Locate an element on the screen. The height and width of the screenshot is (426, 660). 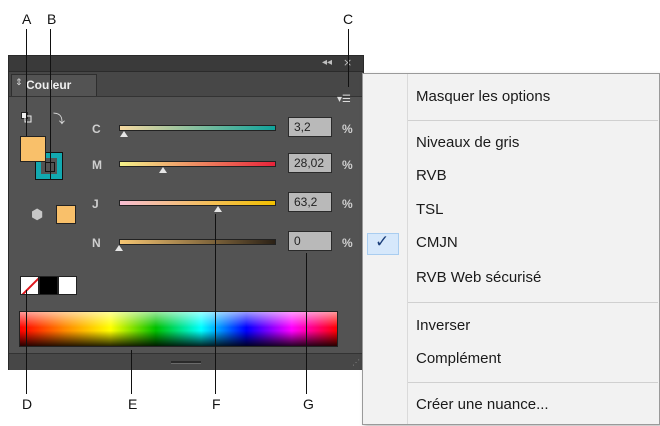
slider-label-n: N is located at coordinates (96, 243).